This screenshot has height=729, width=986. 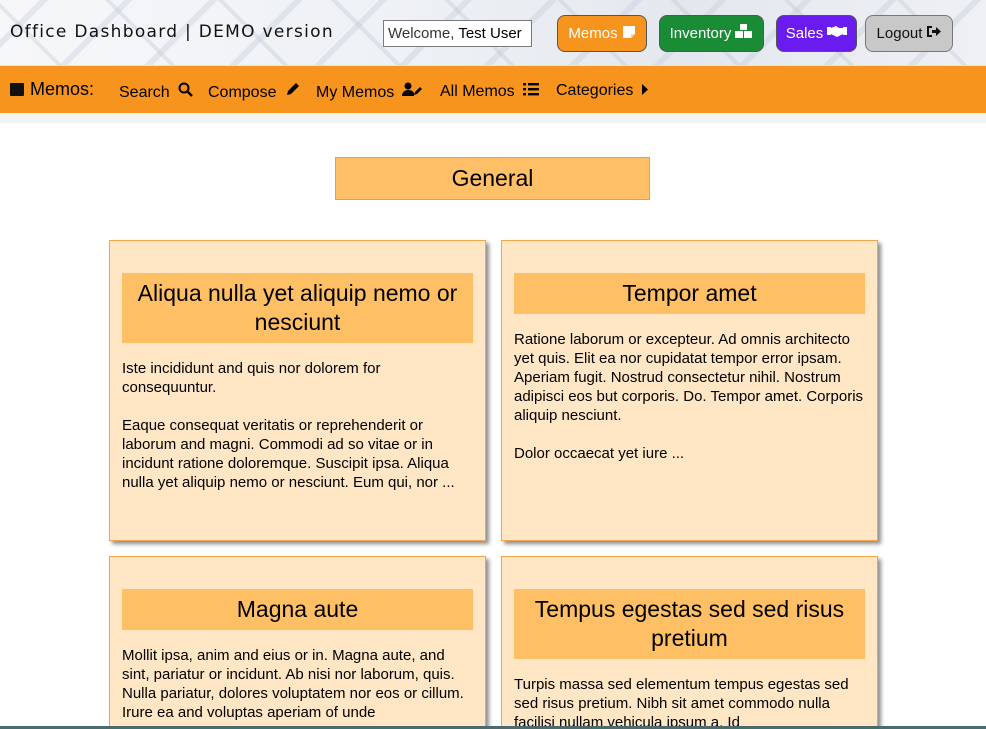 I want to click on nav-my-memos-label: My Memos, so click(x=355, y=92).